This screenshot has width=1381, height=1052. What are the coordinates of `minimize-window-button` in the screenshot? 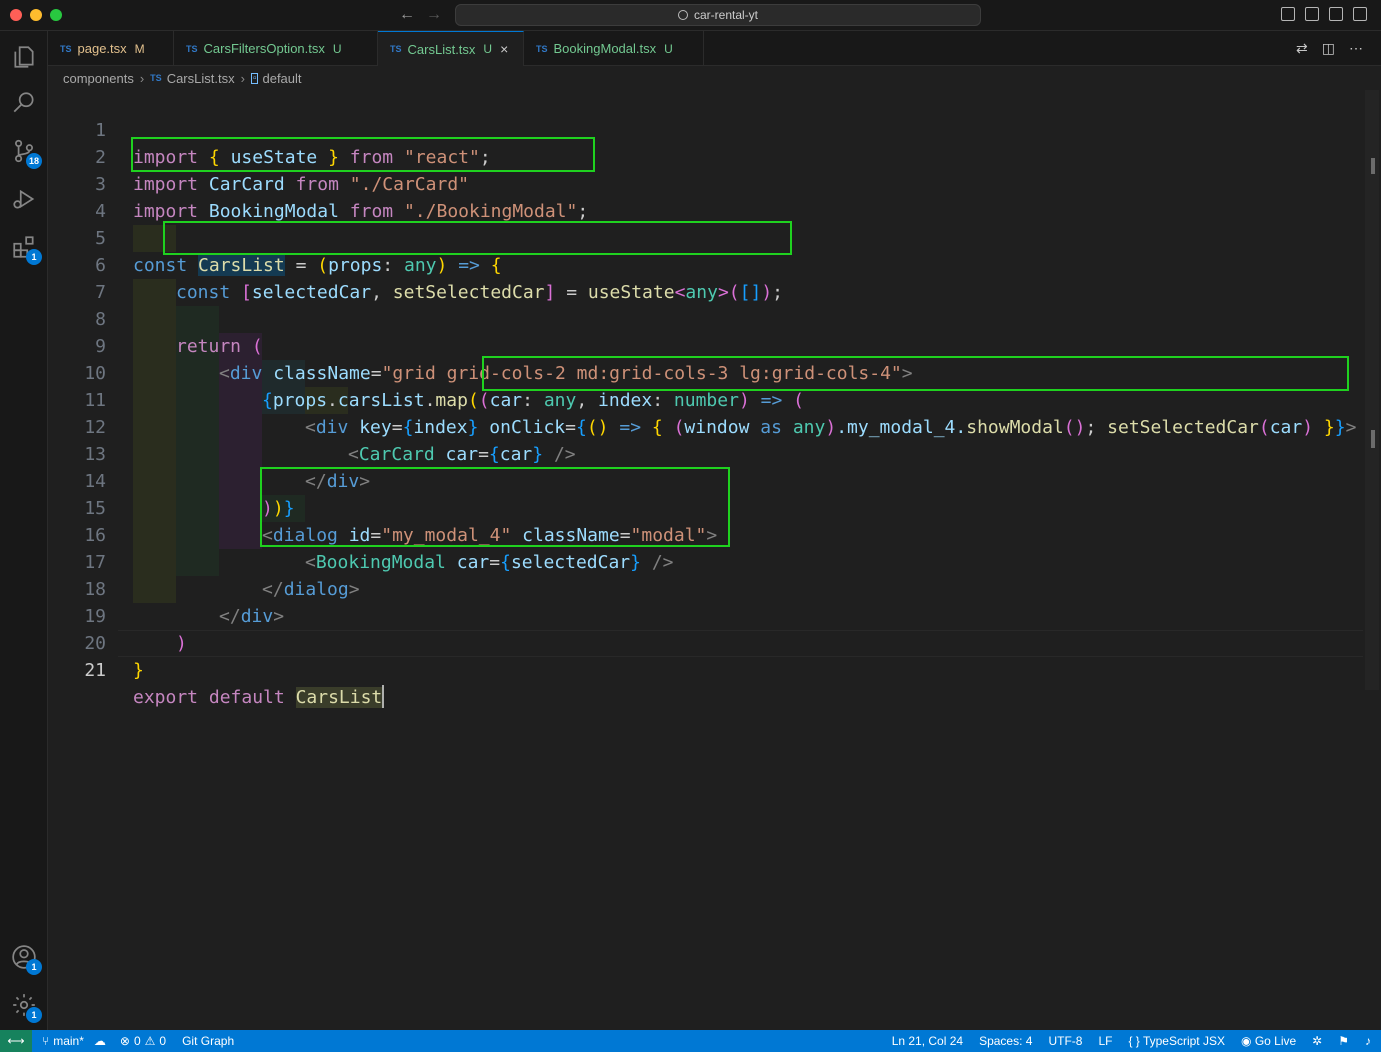 It's located at (36, 15).